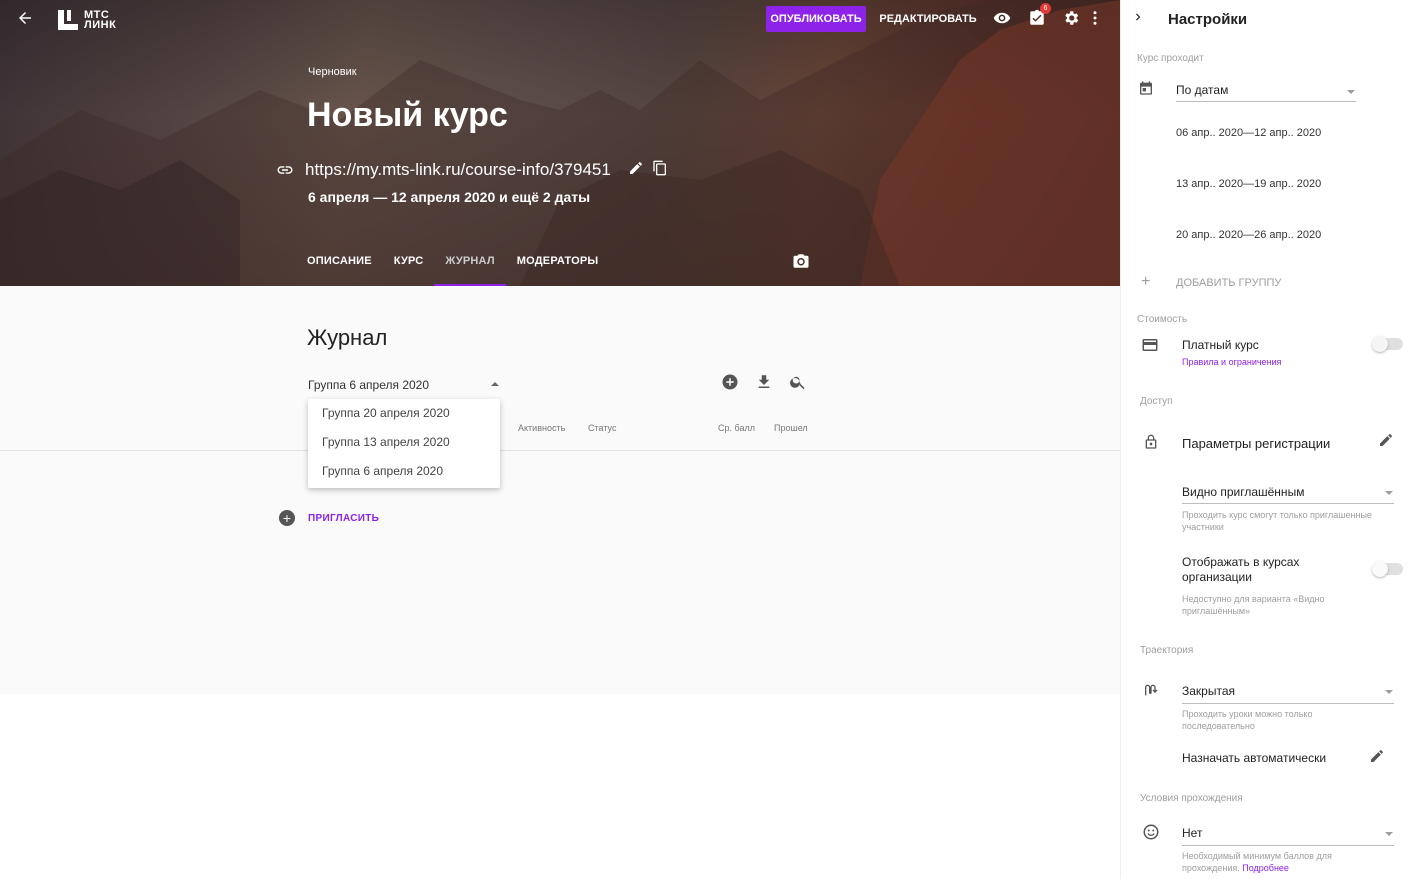  Describe the element at coordinates (1254, 758) in the screenshot. I see `assign-auto-label: Назначать автоматически` at that location.